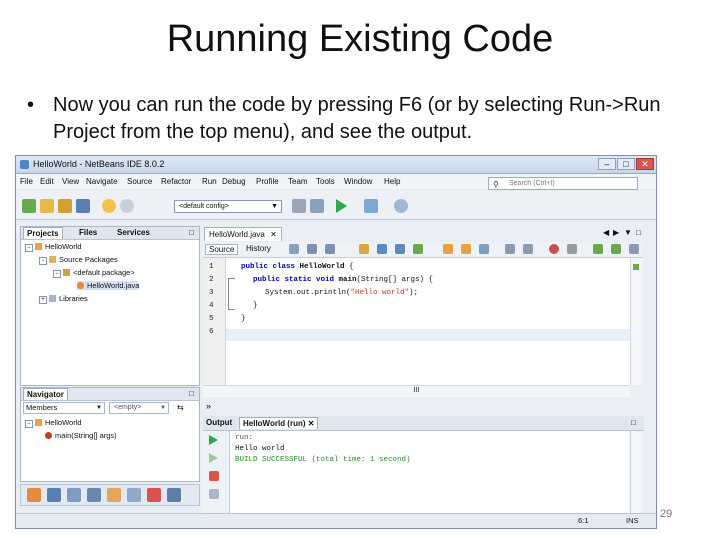 The image size is (720, 540). Describe the element at coordinates (110, 394) in the screenshot. I see `navigator-tabs: Navigator □` at that location.